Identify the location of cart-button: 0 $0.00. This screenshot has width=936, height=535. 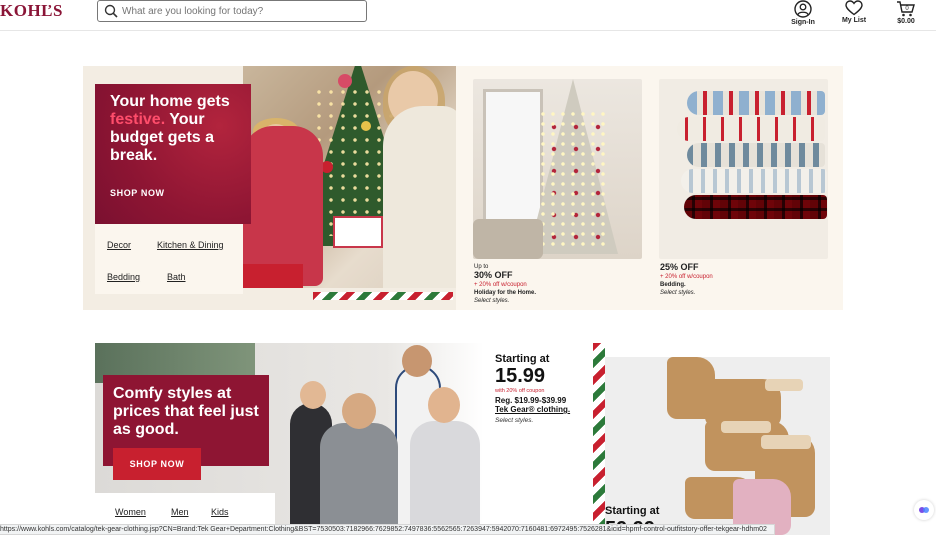
(906, 15).